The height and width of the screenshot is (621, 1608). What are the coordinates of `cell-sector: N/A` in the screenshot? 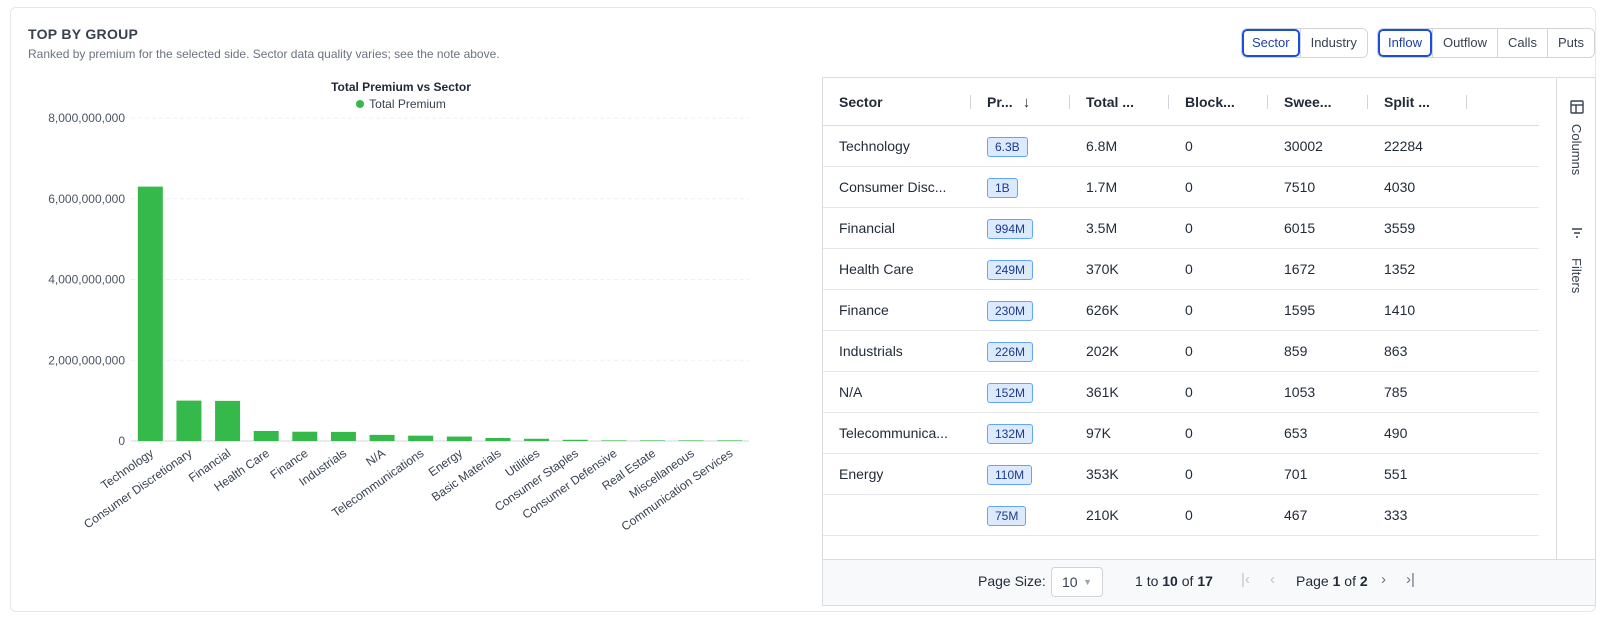 It's located at (851, 392).